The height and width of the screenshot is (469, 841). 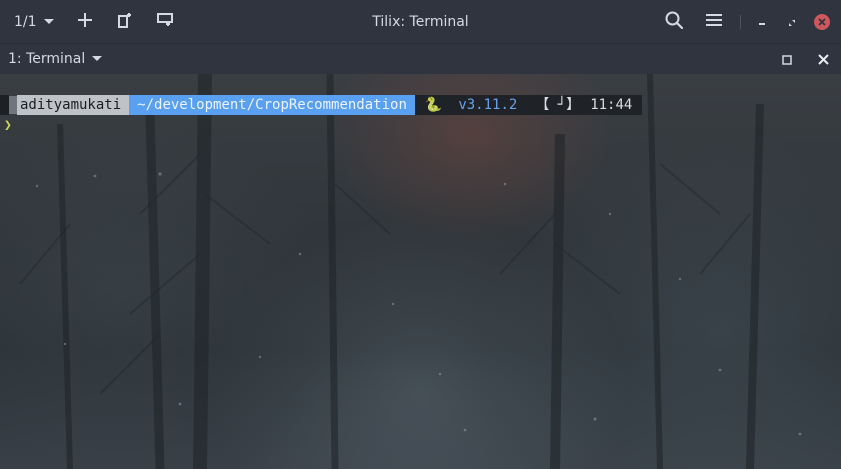 What do you see at coordinates (528, 105) in the screenshot?
I see `prompt-status-segment: 🐍 v3.11.2 【 ┘】 11:44` at bounding box center [528, 105].